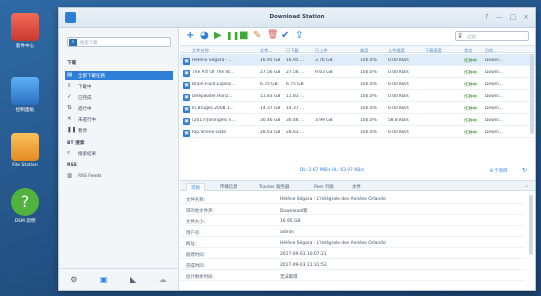 The image size is (541, 296). I want to click on collapse-icon: ⌄, so click(526, 185).